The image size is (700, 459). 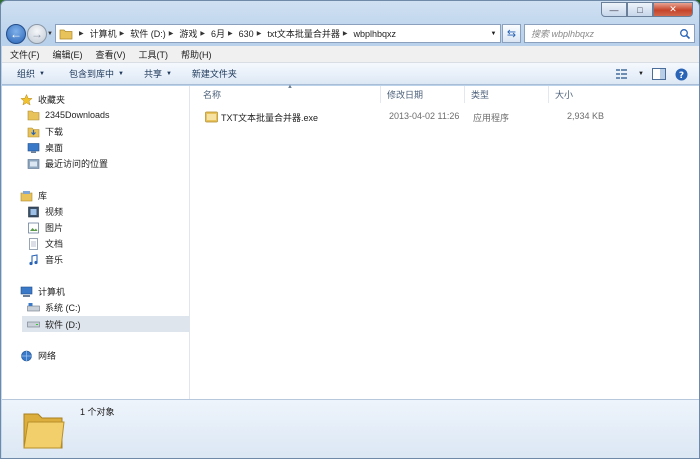 What do you see at coordinates (374, 34) in the screenshot?
I see `breadcrumb-current: wbplhbqxz` at bounding box center [374, 34].